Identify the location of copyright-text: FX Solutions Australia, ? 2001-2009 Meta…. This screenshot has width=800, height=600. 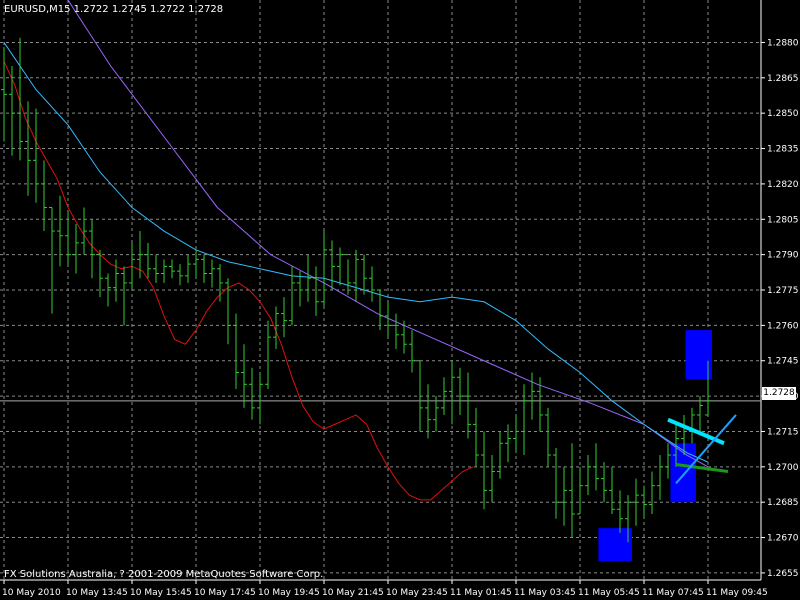
(164, 574).